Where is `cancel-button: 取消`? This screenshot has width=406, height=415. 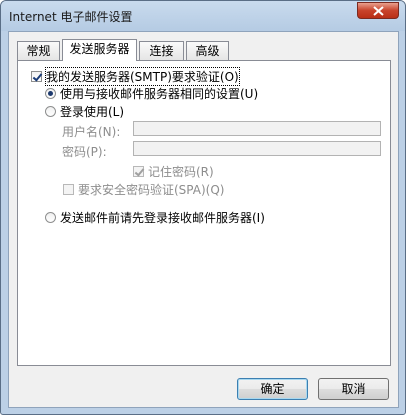
cancel-button: 取消 is located at coordinates (353, 389).